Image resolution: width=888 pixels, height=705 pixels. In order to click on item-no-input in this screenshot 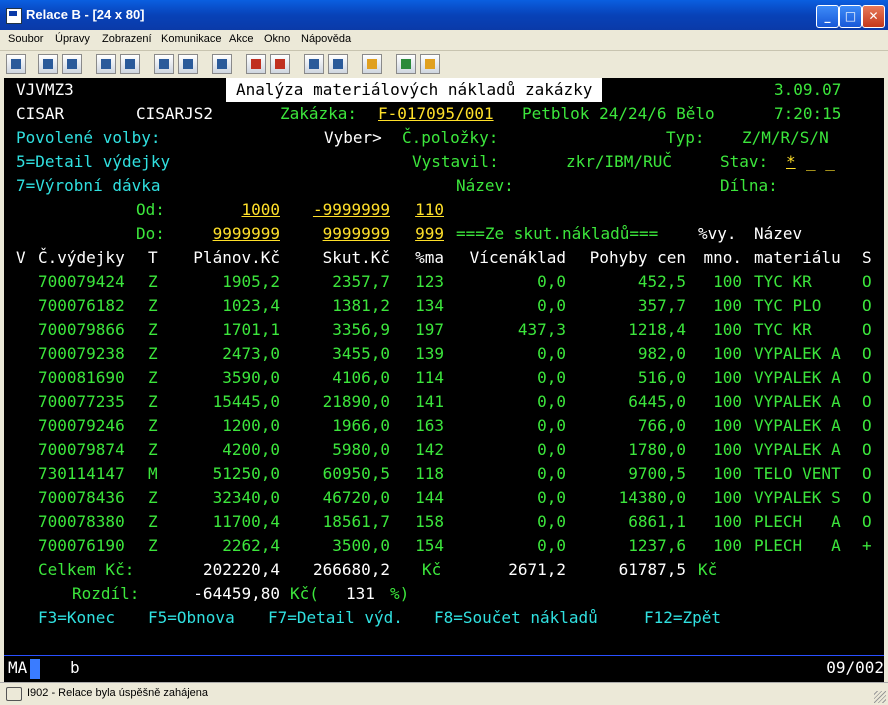, I will do `click(583, 138)`.